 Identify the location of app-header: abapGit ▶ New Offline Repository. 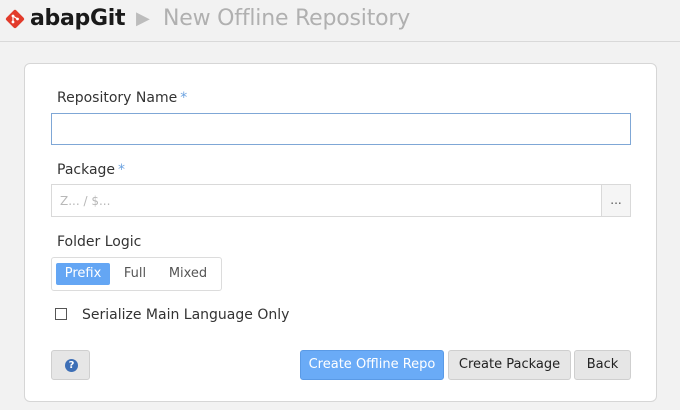
(340, 21).